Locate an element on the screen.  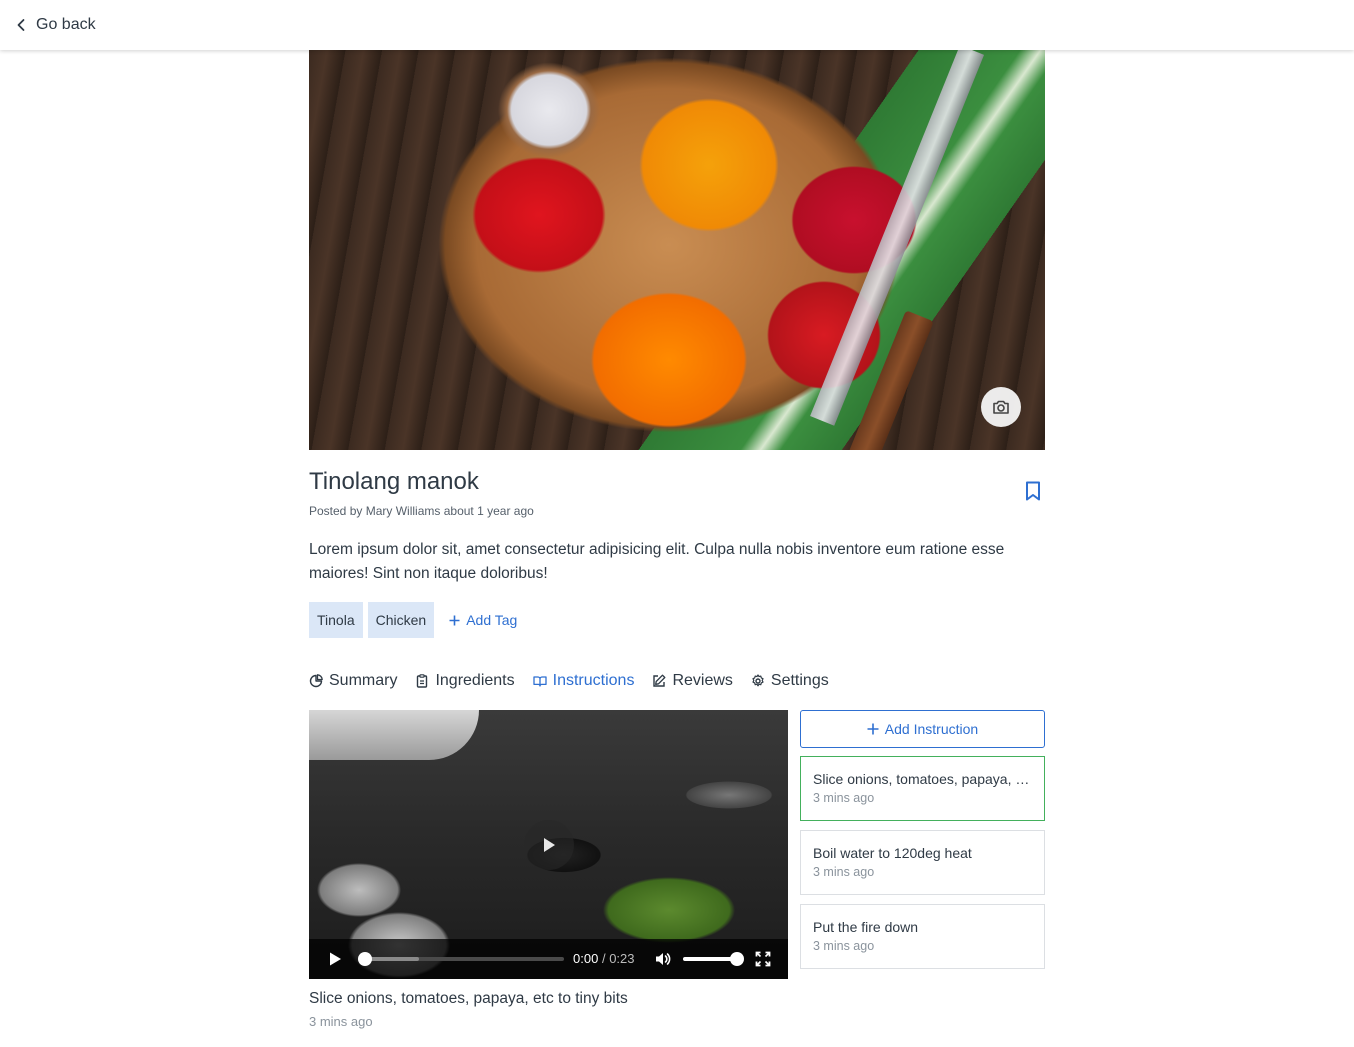
tab-reviews: Reviews is located at coordinates (692, 681).